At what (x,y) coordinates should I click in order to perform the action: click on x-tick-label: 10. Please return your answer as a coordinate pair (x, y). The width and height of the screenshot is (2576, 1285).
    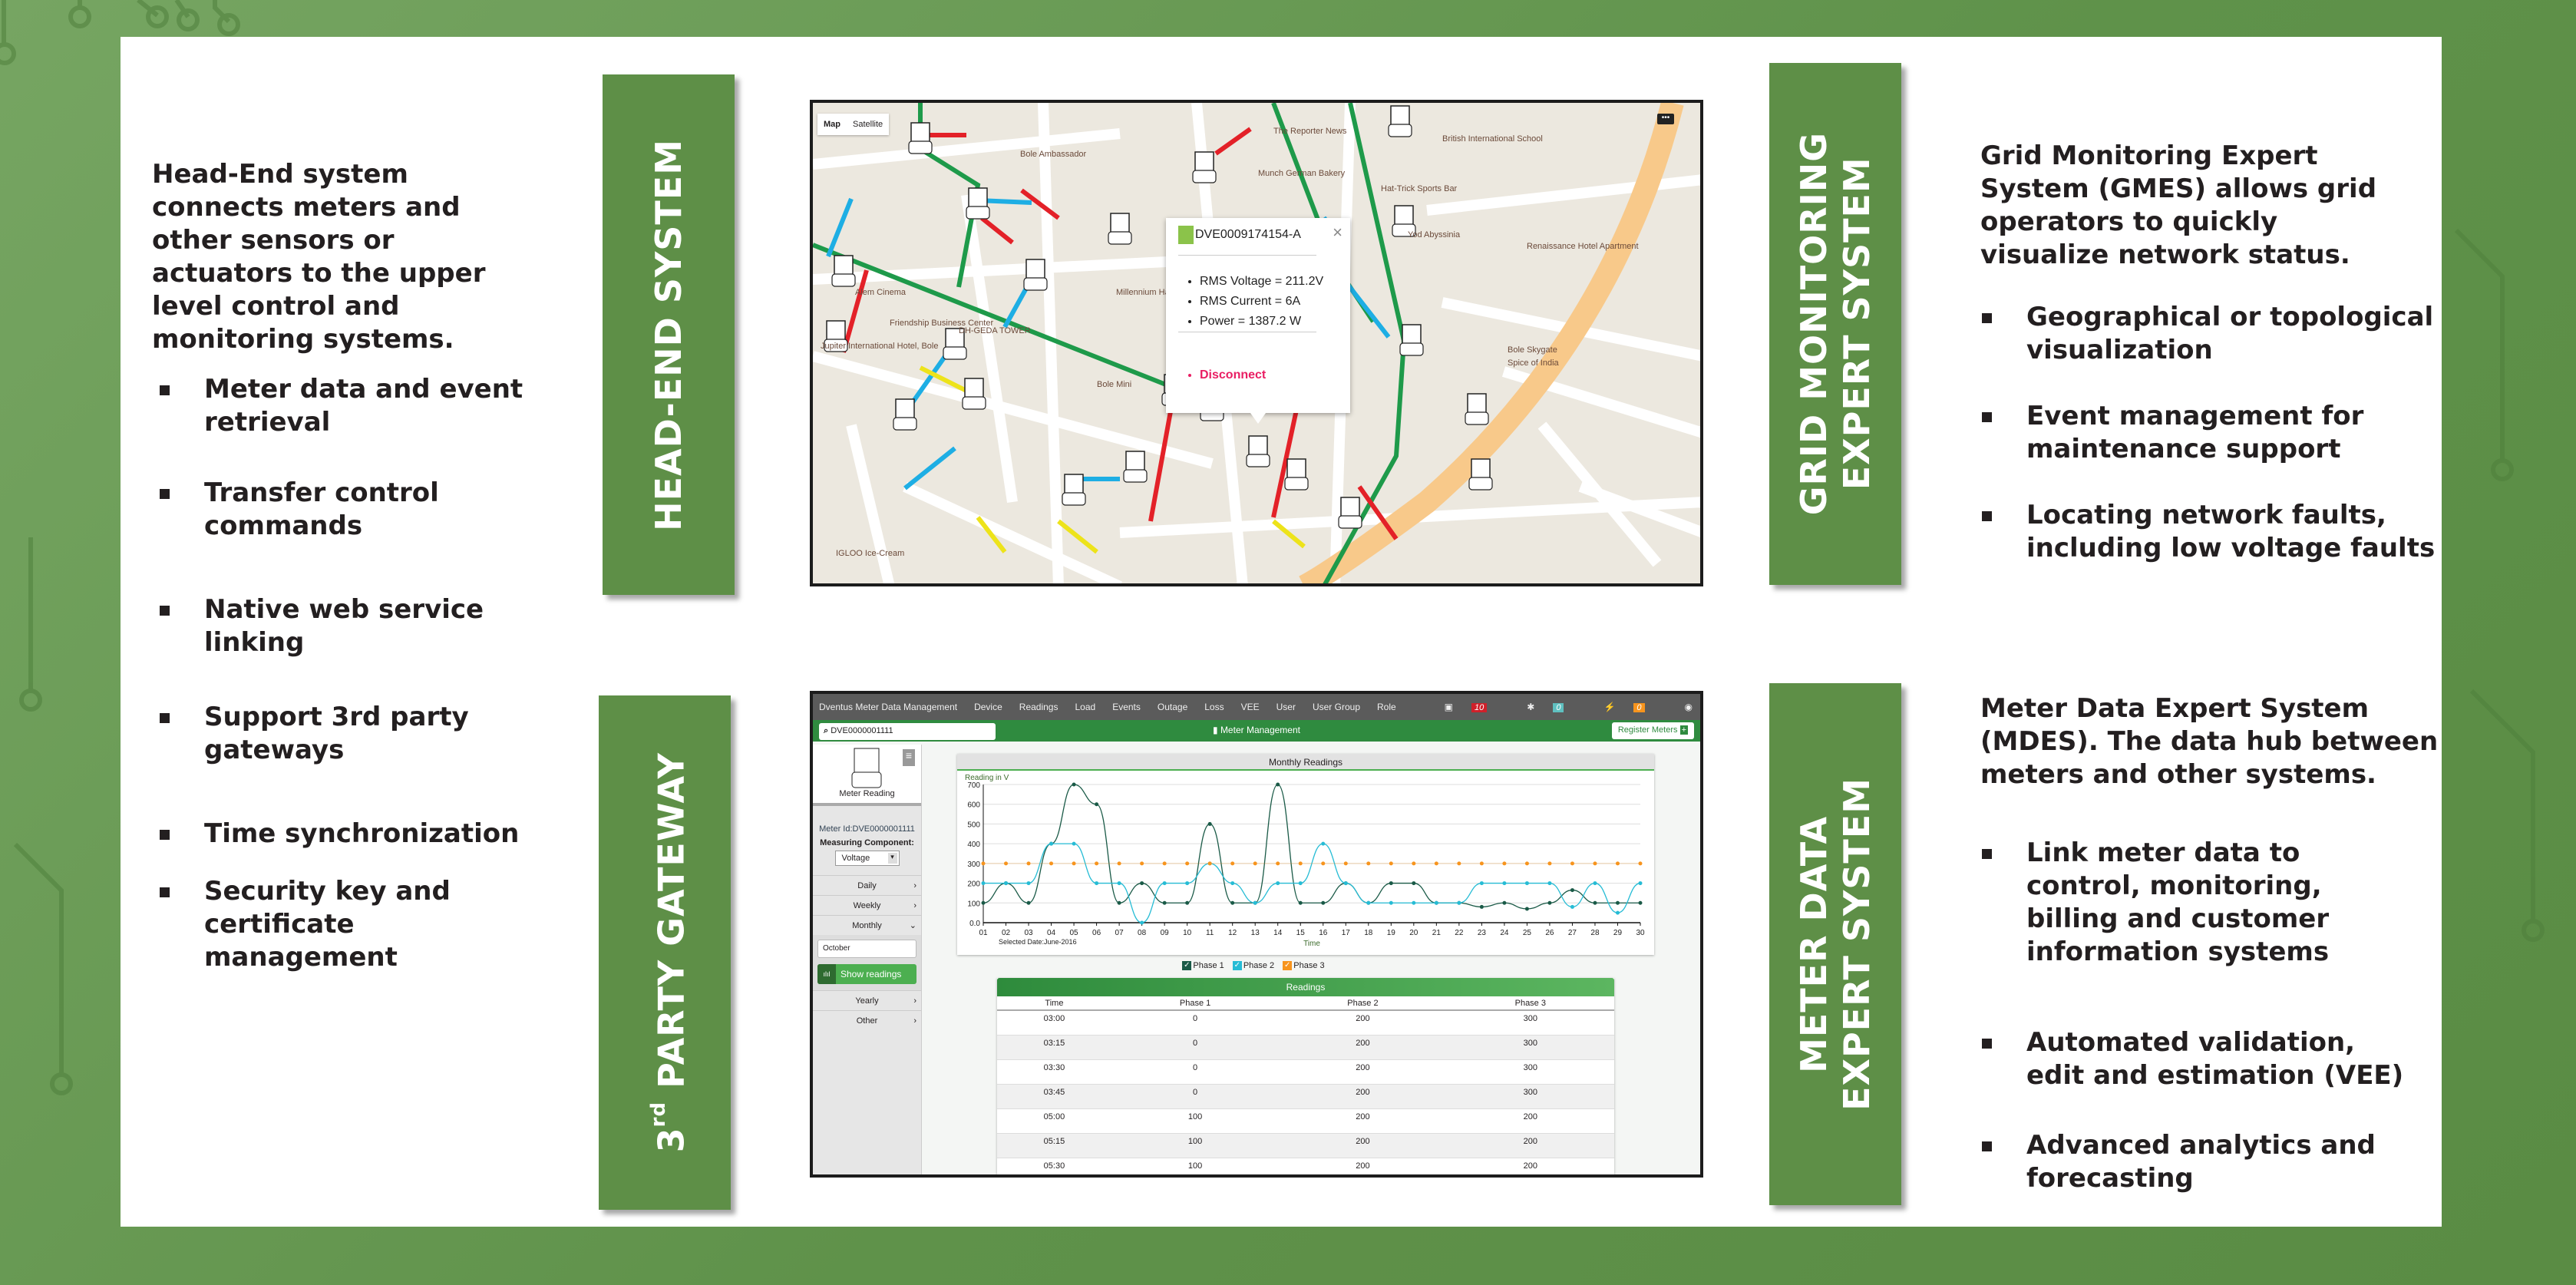
    Looking at the image, I should click on (1187, 933).